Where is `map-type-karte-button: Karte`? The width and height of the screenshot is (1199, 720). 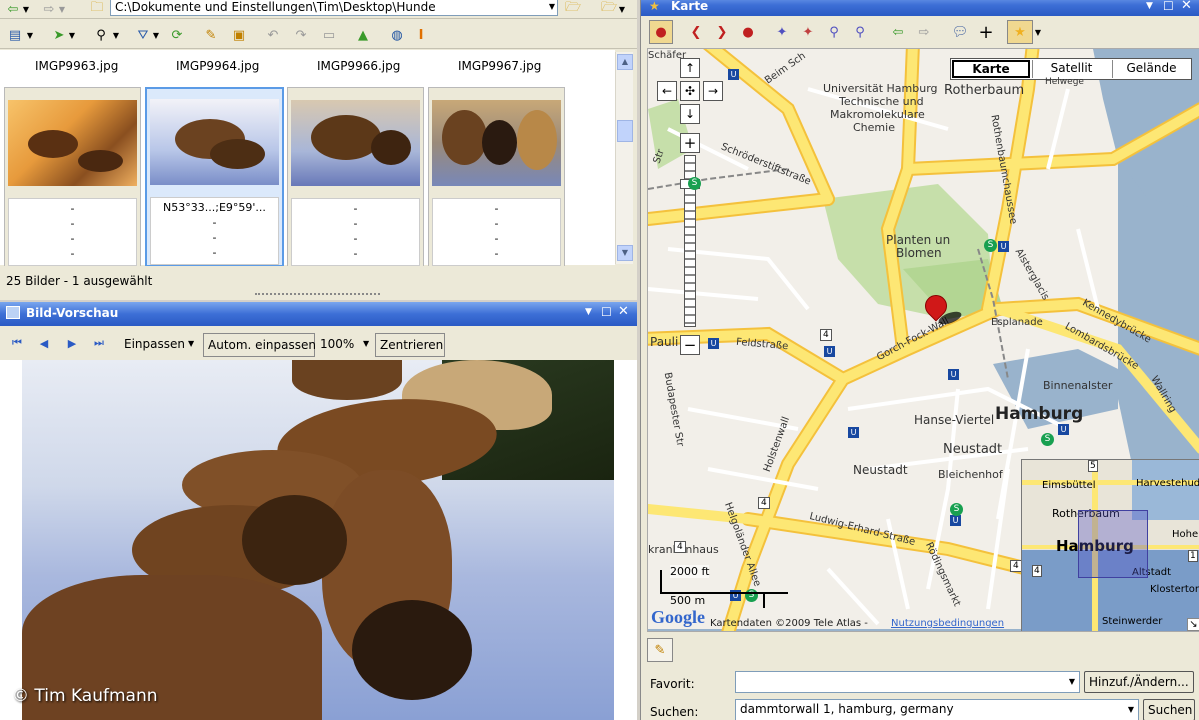
map-type-karte-button: Karte is located at coordinates (991, 69).